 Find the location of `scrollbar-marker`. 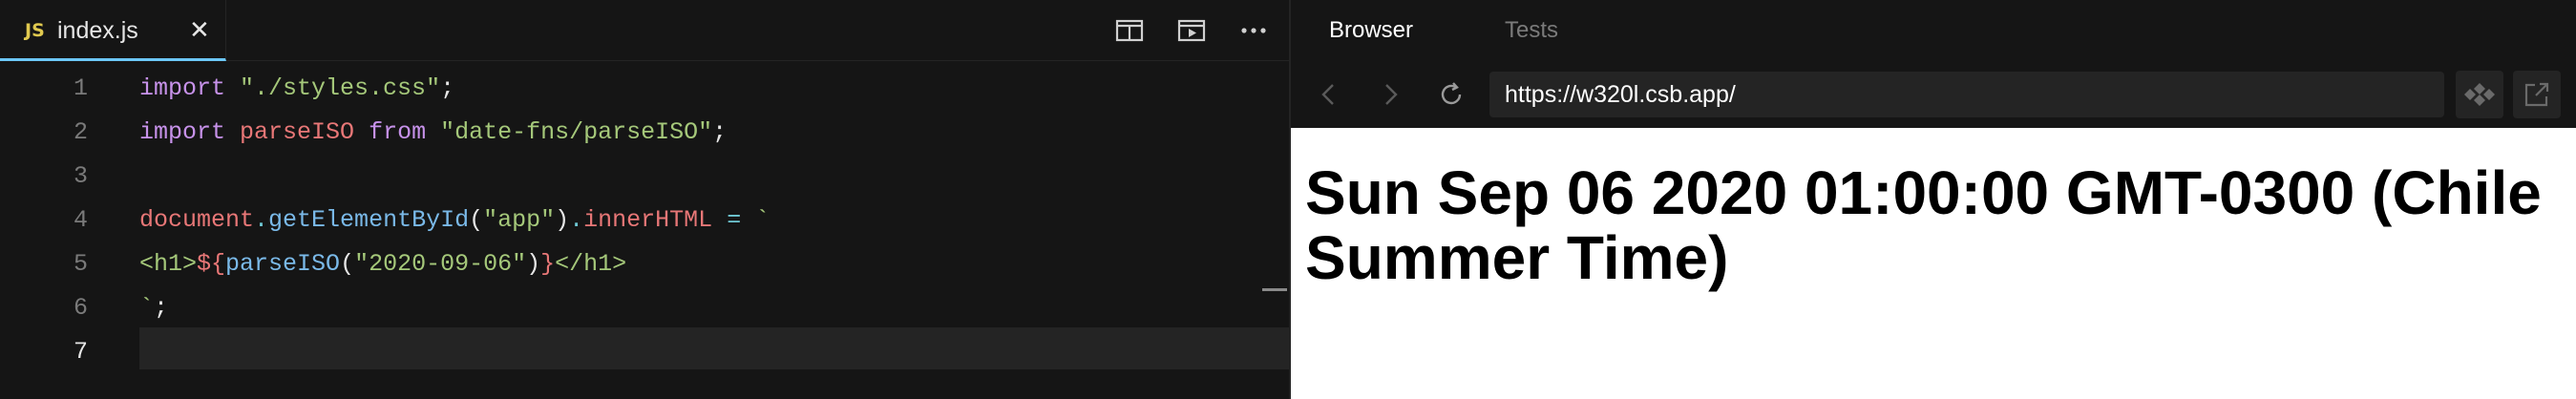

scrollbar-marker is located at coordinates (1274, 289).